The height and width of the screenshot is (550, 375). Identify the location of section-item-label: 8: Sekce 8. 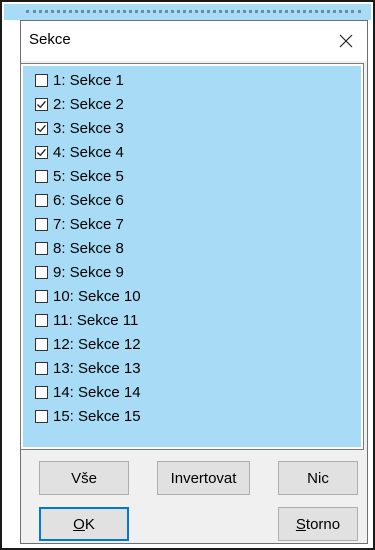
(88, 248).